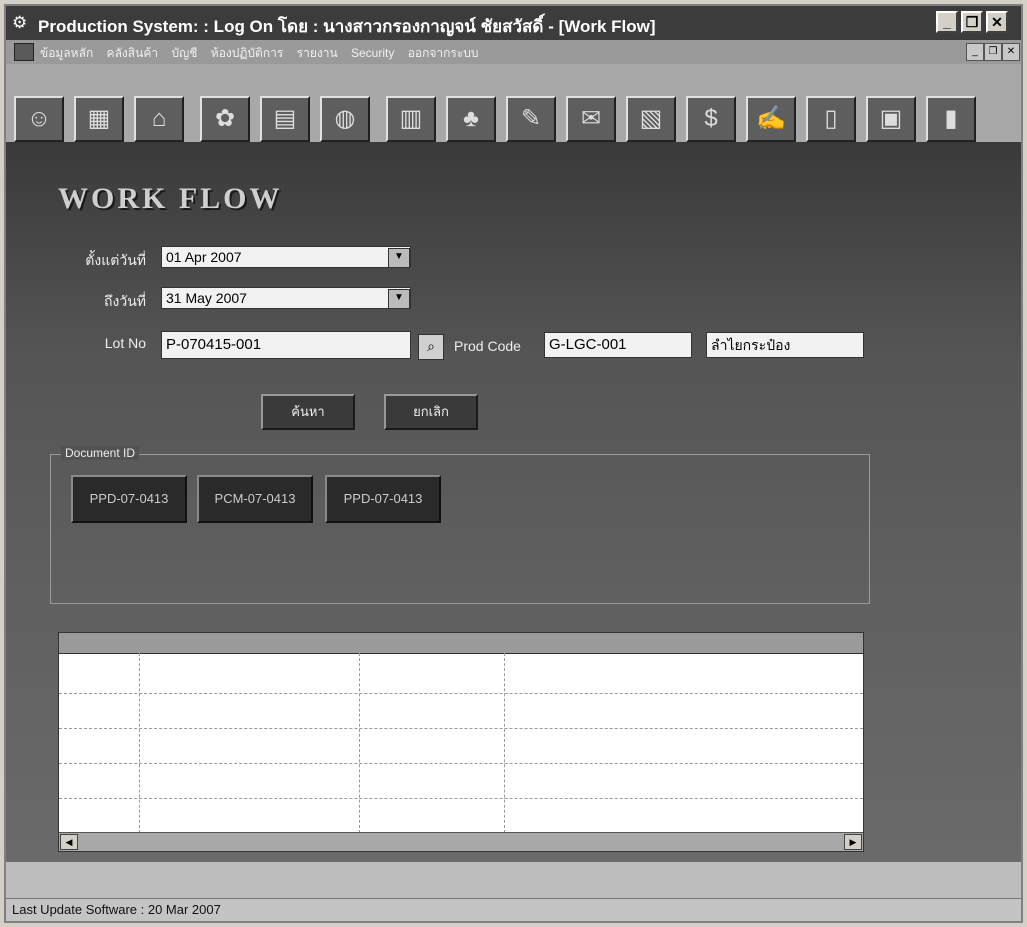 This screenshot has height=927, width=1027. I want to click on prod-code-value: G-LGC-001, so click(588, 344).